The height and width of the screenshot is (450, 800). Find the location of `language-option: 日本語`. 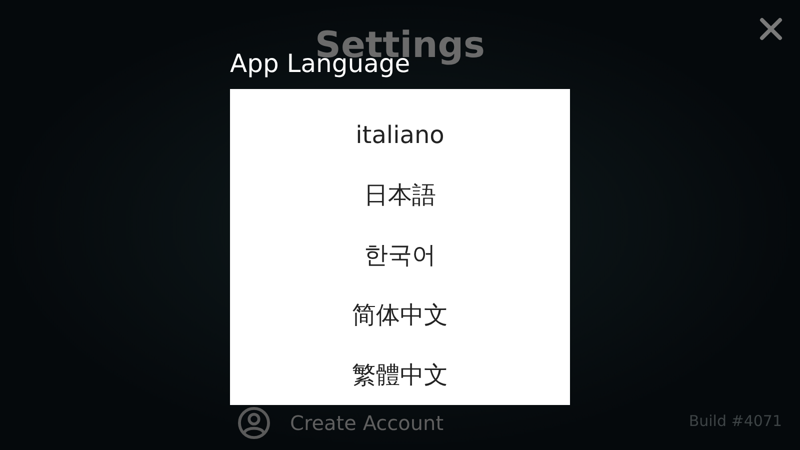

language-option: 日本語 is located at coordinates (400, 195).